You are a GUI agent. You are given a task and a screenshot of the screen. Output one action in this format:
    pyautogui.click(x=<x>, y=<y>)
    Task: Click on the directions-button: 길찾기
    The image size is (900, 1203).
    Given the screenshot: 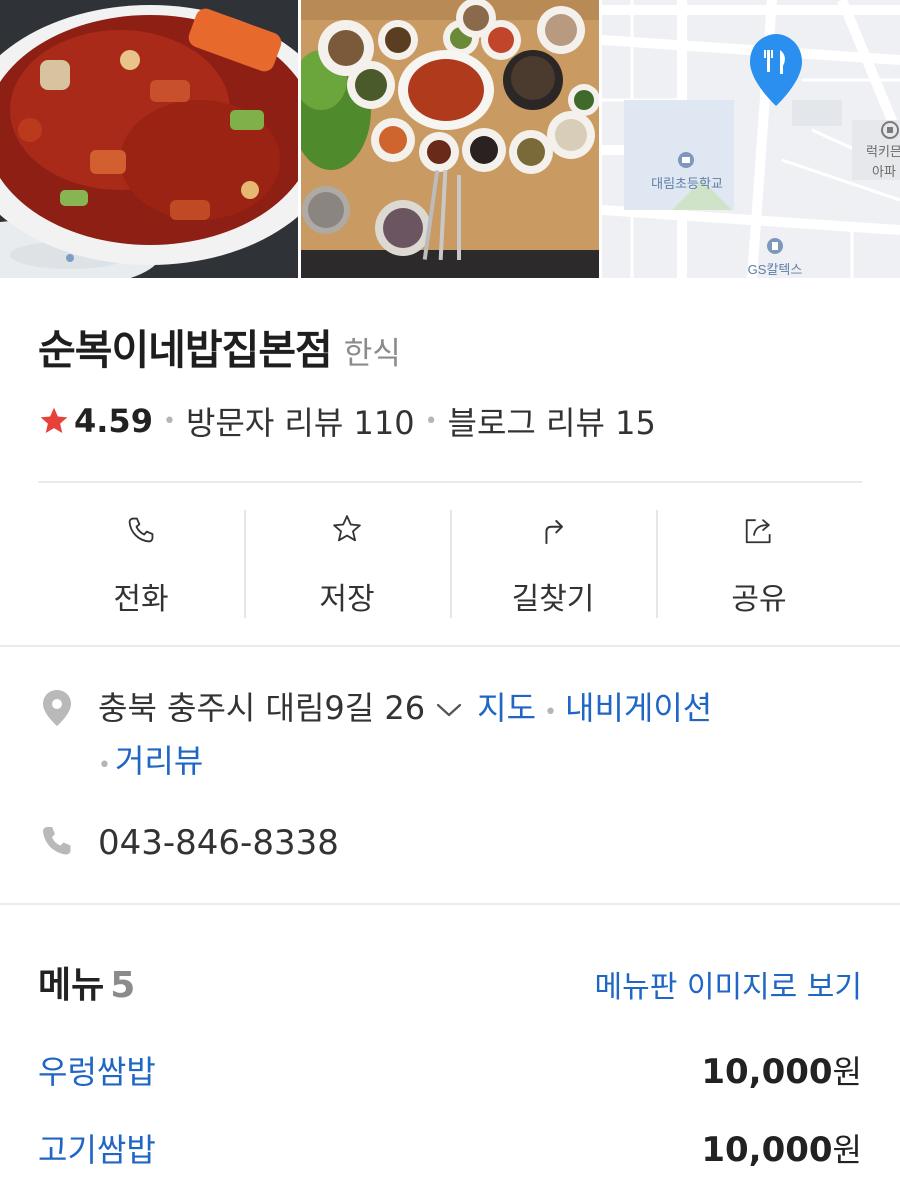 What is the action you would take?
    pyautogui.click(x=553, y=564)
    